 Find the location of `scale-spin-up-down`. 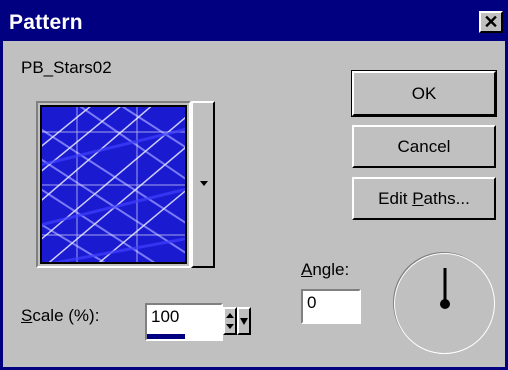

scale-spin-up-down is located at coordinates (230, 321).